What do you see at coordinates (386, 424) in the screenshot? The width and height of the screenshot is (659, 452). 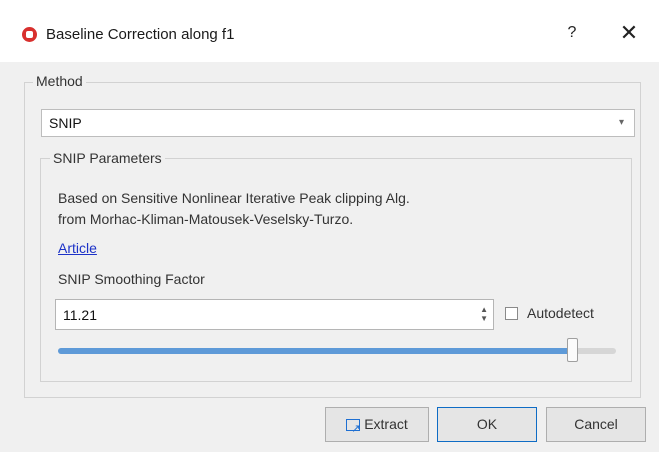 I see `extract-button-label: Extract` at bounding box center [386, 424].